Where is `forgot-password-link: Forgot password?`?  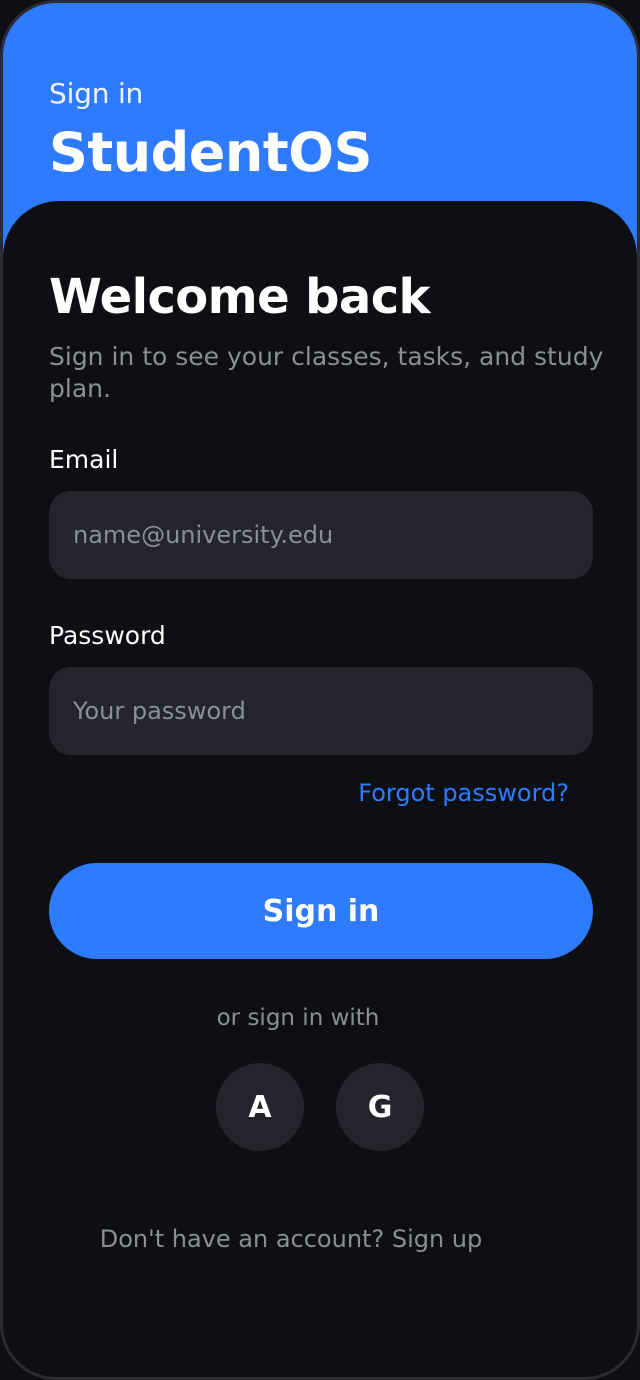
forgot-password-link: Forgot password? is located at coordinates (463, 793).